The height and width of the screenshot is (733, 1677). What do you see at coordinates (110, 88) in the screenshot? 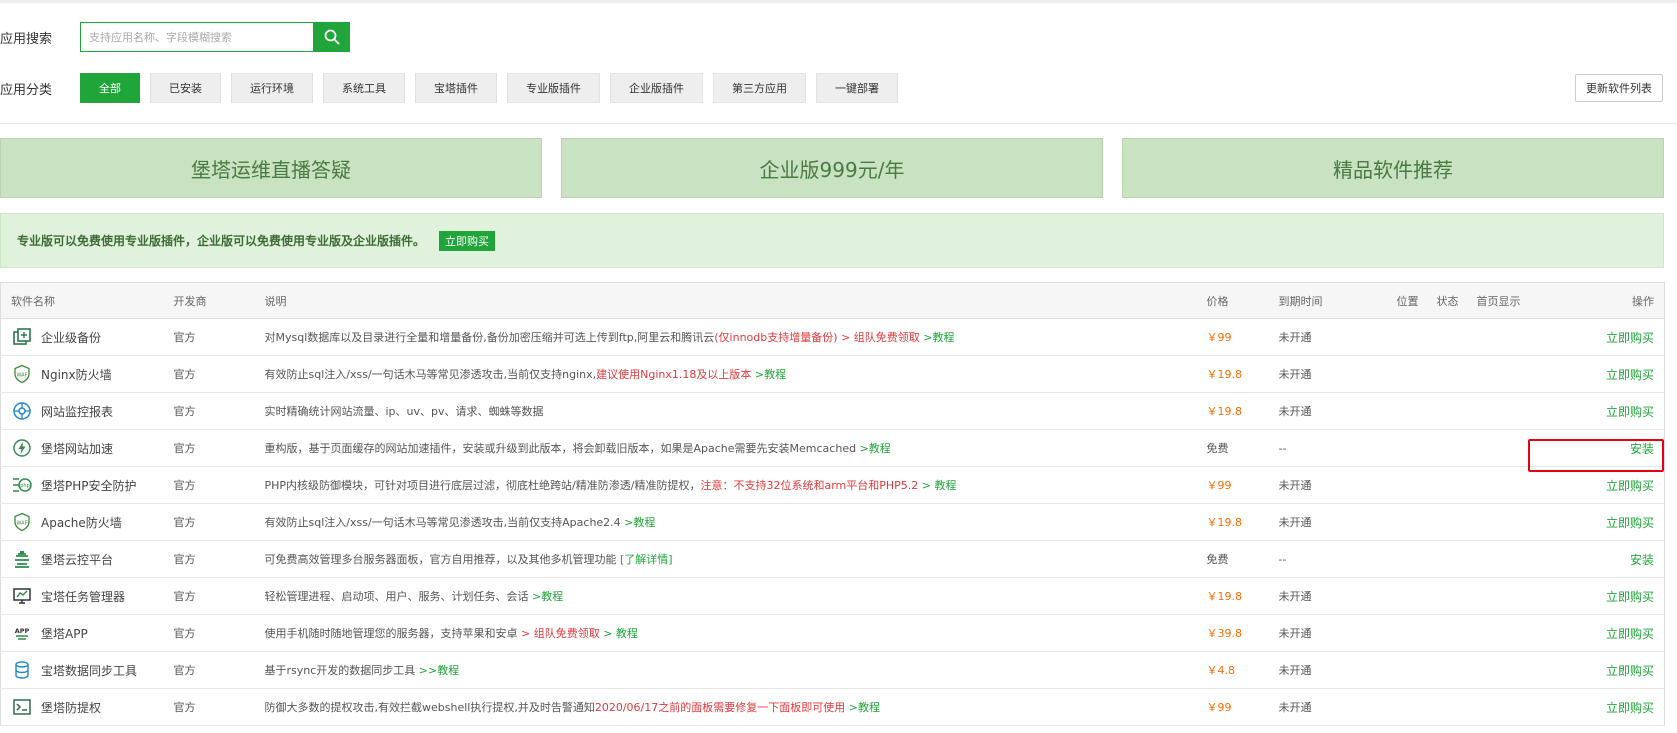
I see `tab-all: 全部` at bounding box center [110, 88].